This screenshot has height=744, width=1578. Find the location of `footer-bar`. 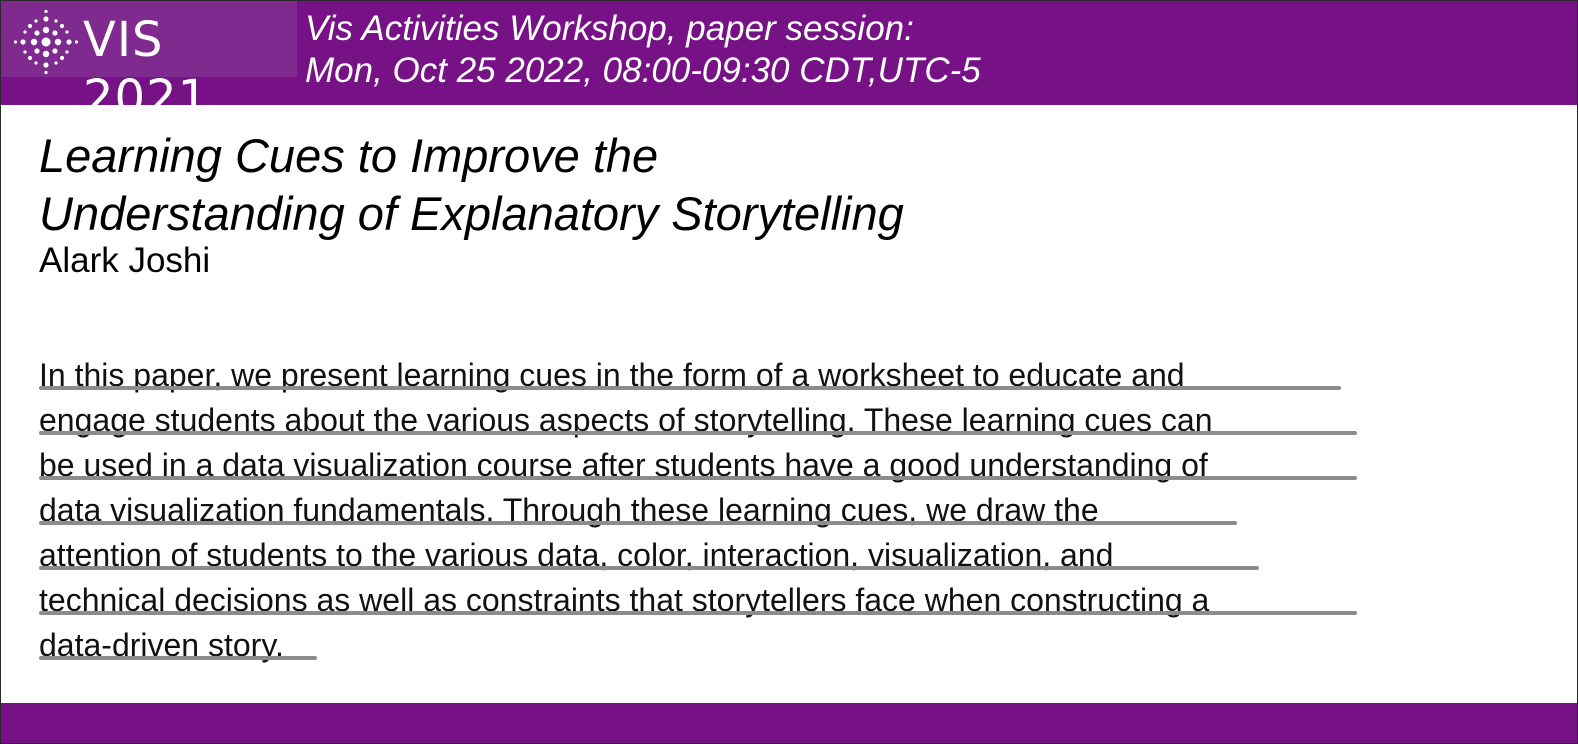

footer-bar is located at coordinates (789, 723).